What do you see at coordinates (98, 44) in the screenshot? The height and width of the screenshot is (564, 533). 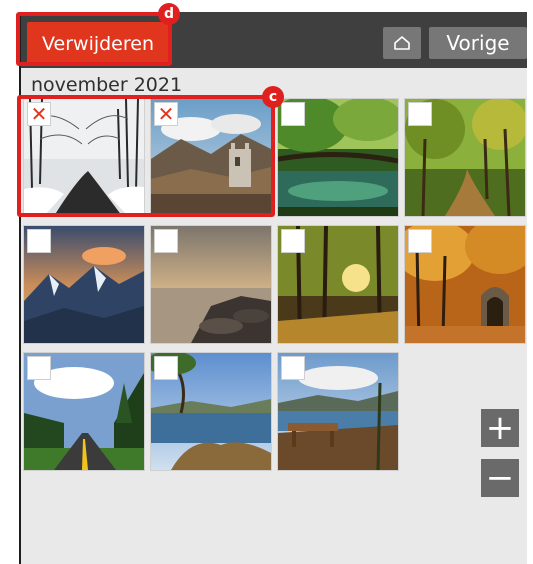 I see `delete-button: Verwijderen` at bounding box center [98, 44].